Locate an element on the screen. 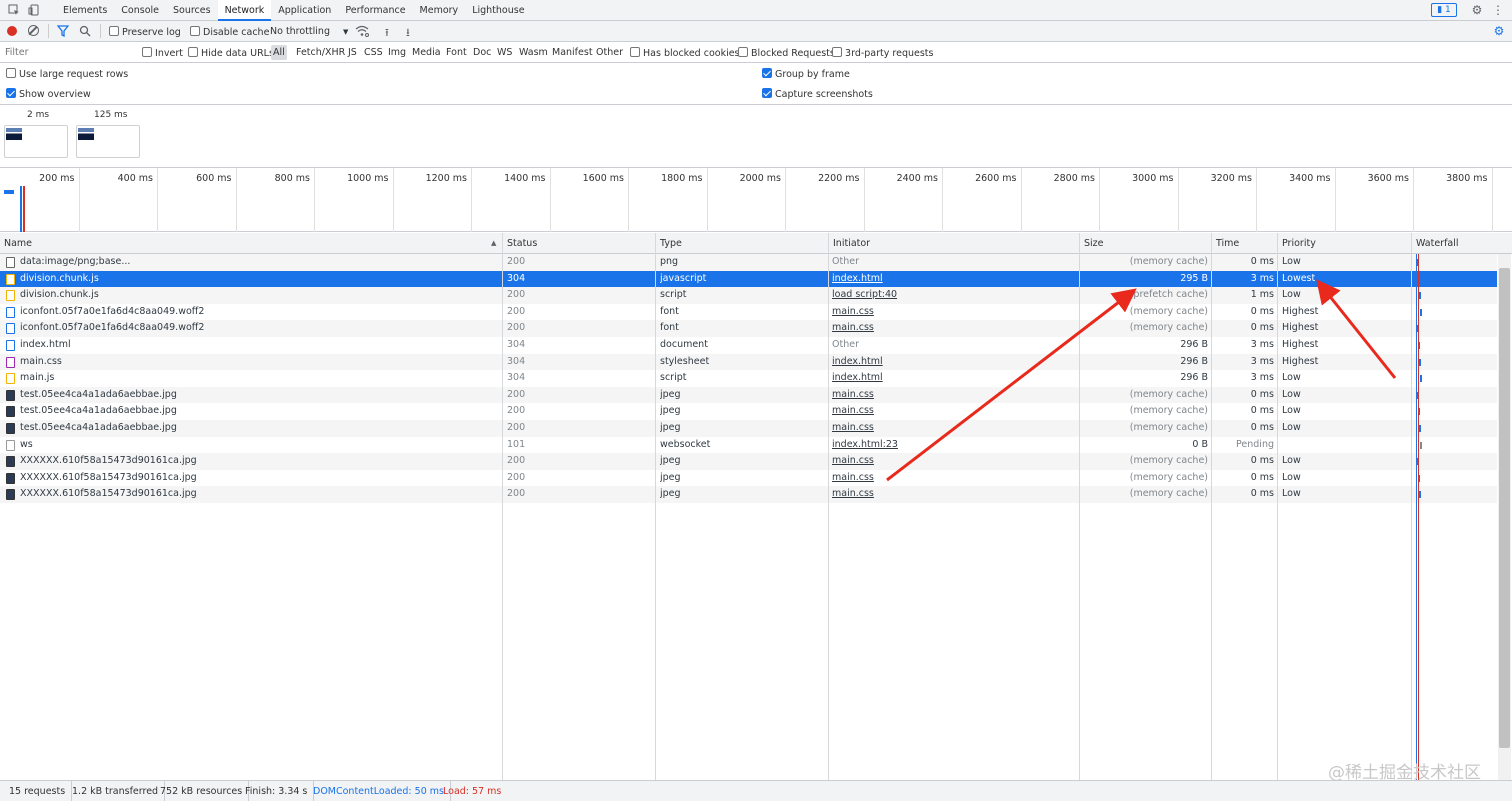  request-name: main.js is located at coordinates (259, 378).